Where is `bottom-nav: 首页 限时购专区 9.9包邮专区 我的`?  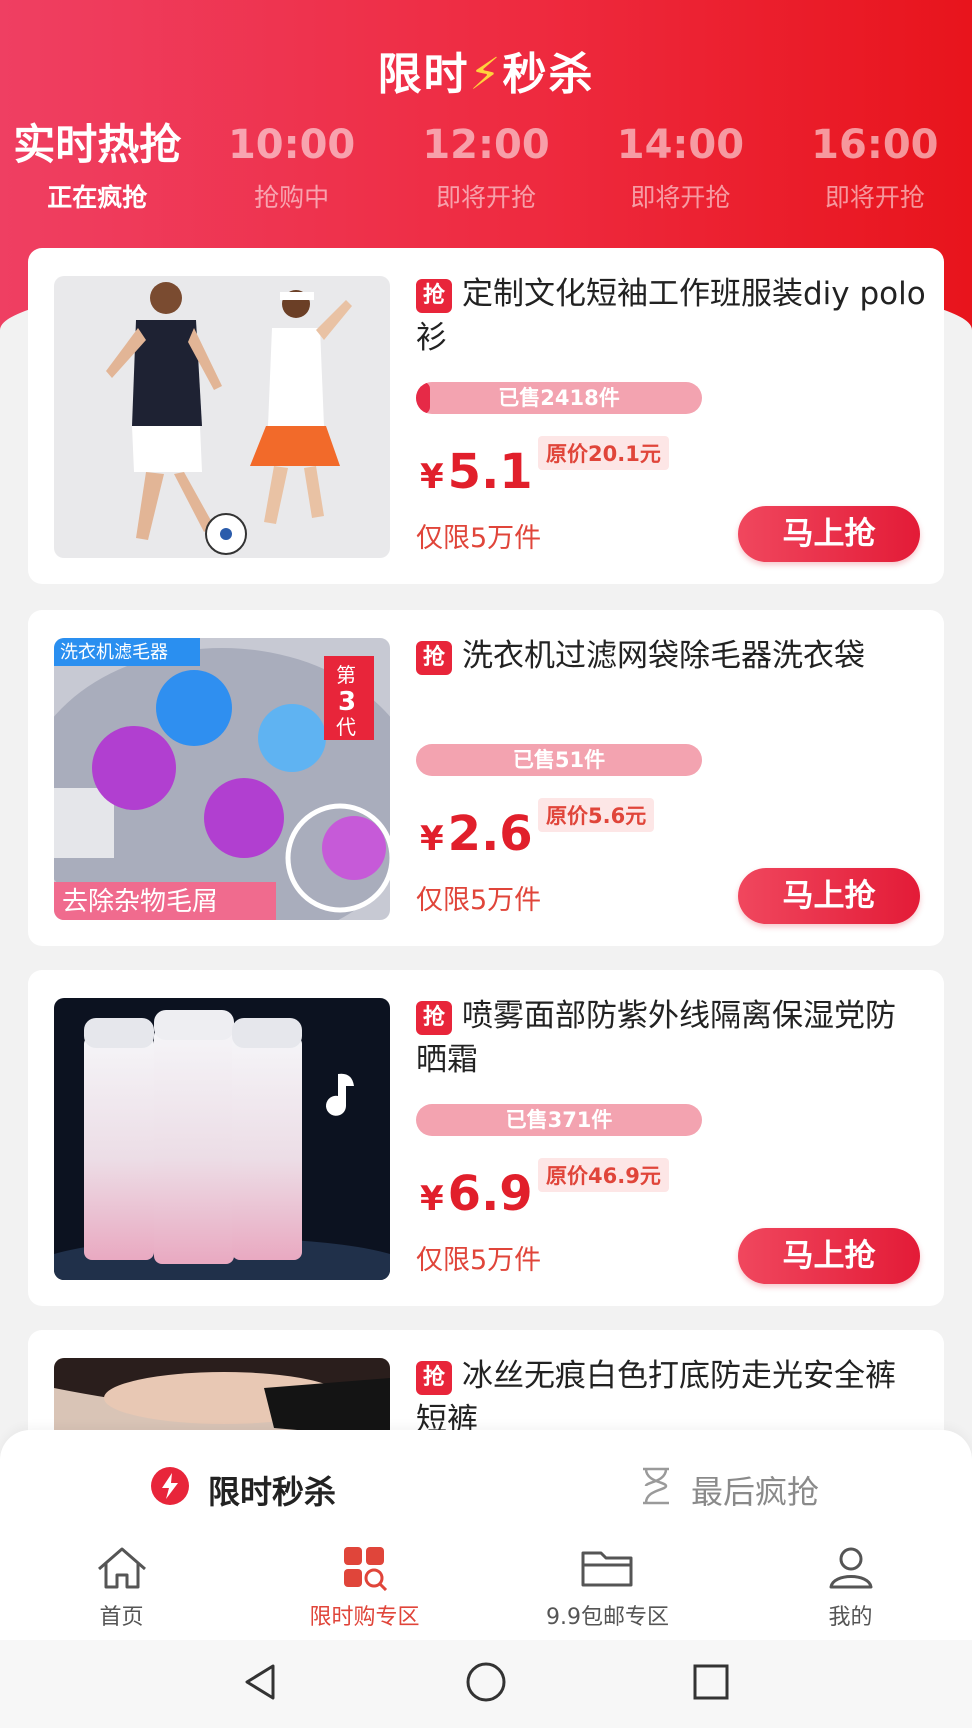
bottom-nav: 首页 限时购专区 9.9包邮专区 我的 is located at coordinates (486, 1587).